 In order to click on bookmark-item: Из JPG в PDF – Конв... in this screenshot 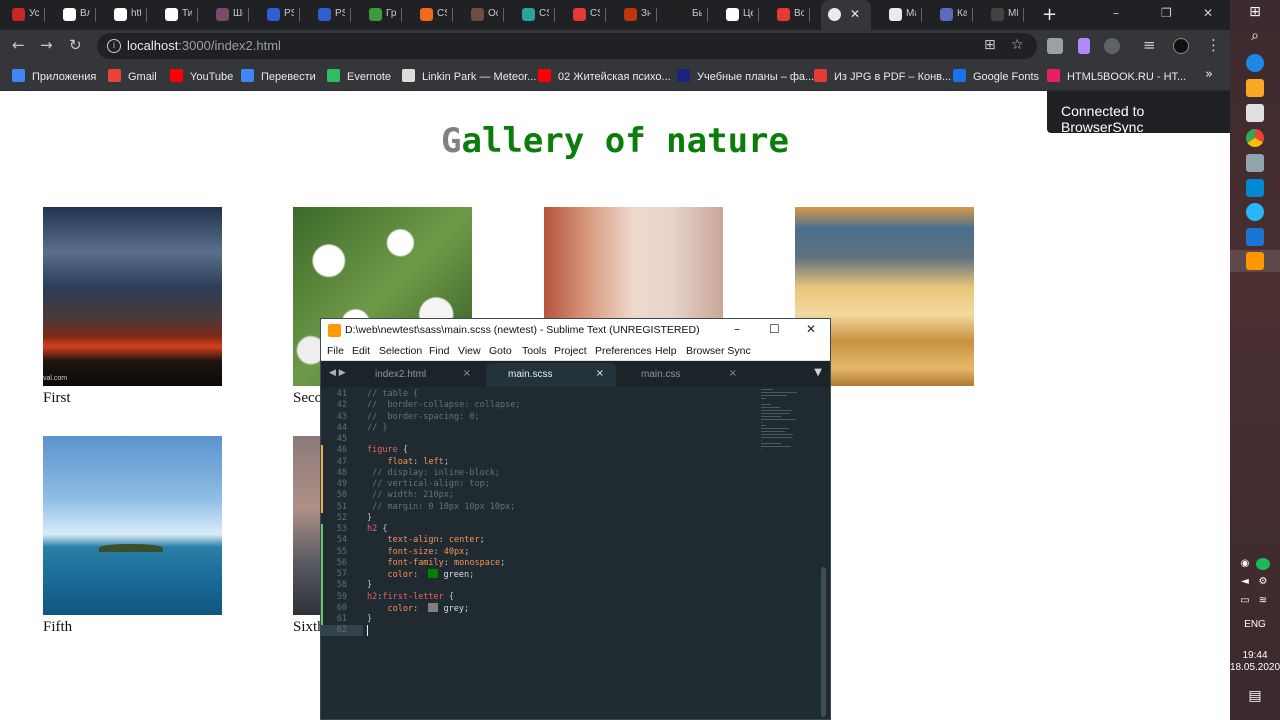, I will do `click(882, 76)`.